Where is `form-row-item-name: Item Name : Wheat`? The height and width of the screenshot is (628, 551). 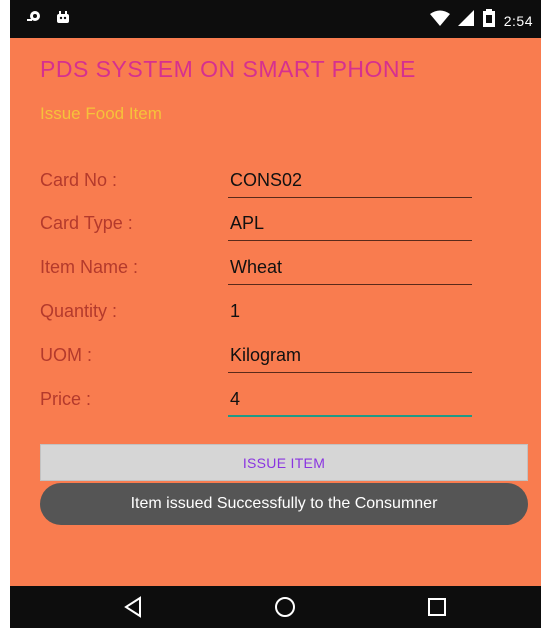 form-row-item-name: Item Name : Wheat is located at coordinates (275, 269).